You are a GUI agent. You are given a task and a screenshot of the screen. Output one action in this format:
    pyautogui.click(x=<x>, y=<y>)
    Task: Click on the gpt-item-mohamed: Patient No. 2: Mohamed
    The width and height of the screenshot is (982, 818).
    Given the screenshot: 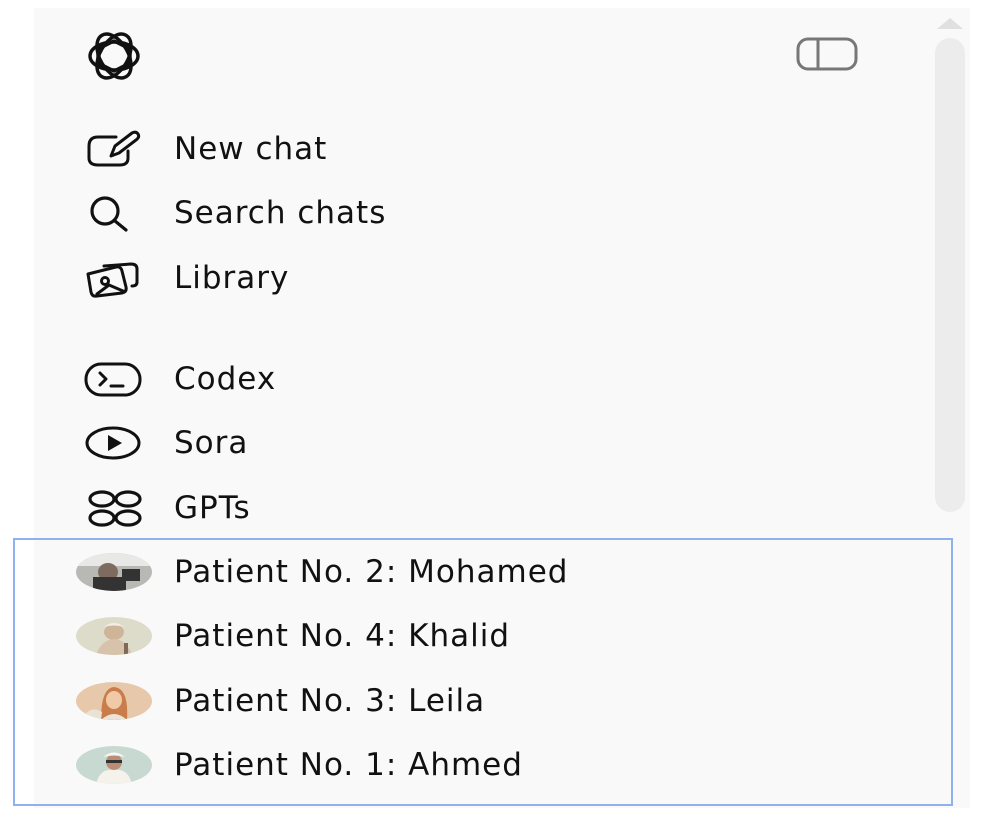 What is the action you would take?
    pyautogui.click(x=436, y=572)
    